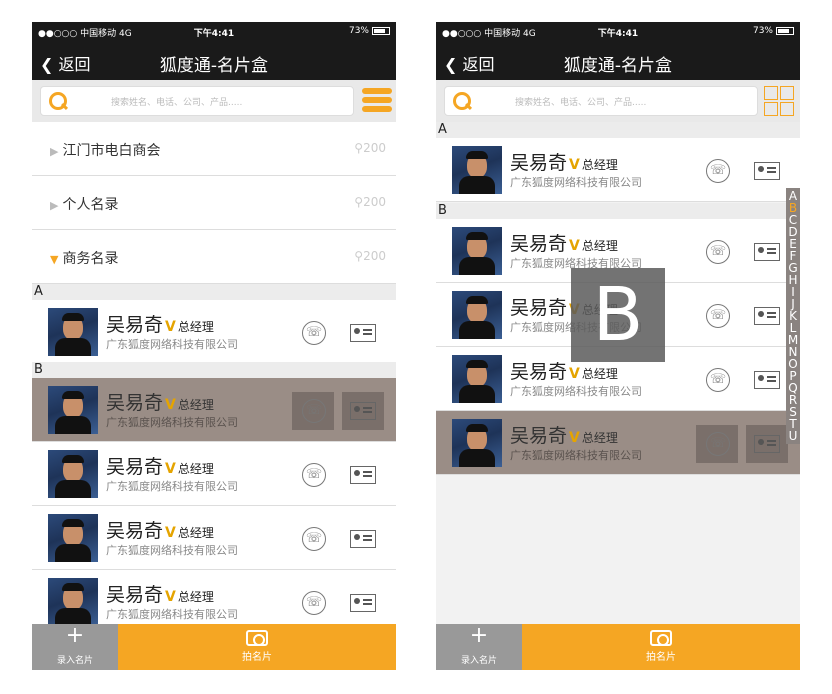  I want to click on plus-icon: +, so click(479, 635).